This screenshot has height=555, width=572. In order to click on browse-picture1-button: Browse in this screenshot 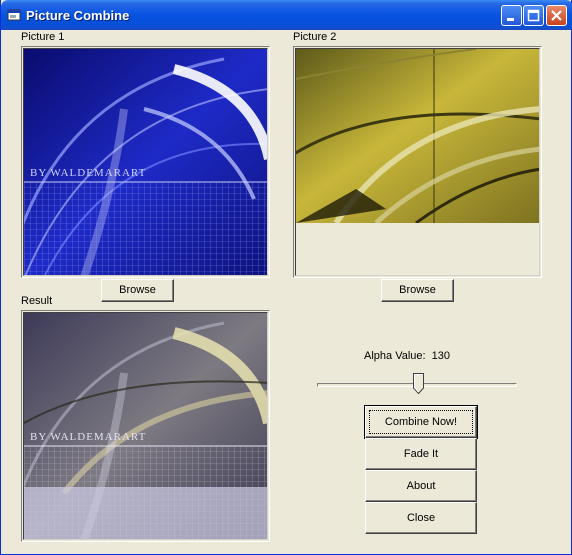, I will do `click(137, 290)`.